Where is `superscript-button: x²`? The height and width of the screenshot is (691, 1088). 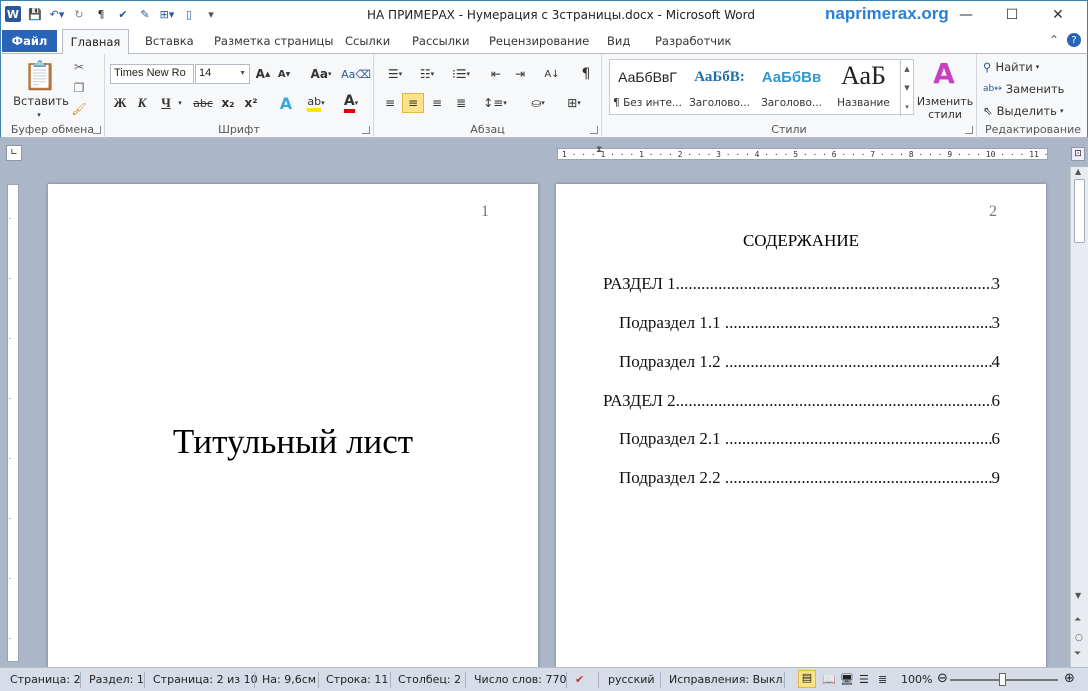 superscript-button: x² is located at coordinates (251, 103).